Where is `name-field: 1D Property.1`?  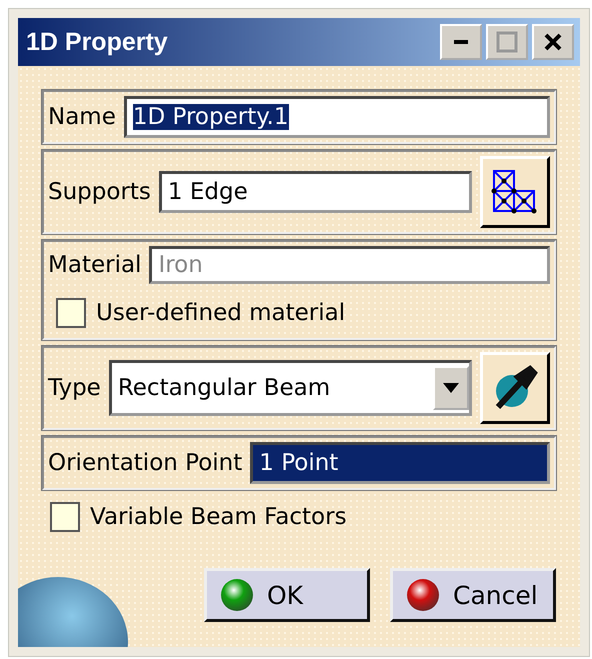 name-field: 1D Property.1 is located at coordinates (337, 117).